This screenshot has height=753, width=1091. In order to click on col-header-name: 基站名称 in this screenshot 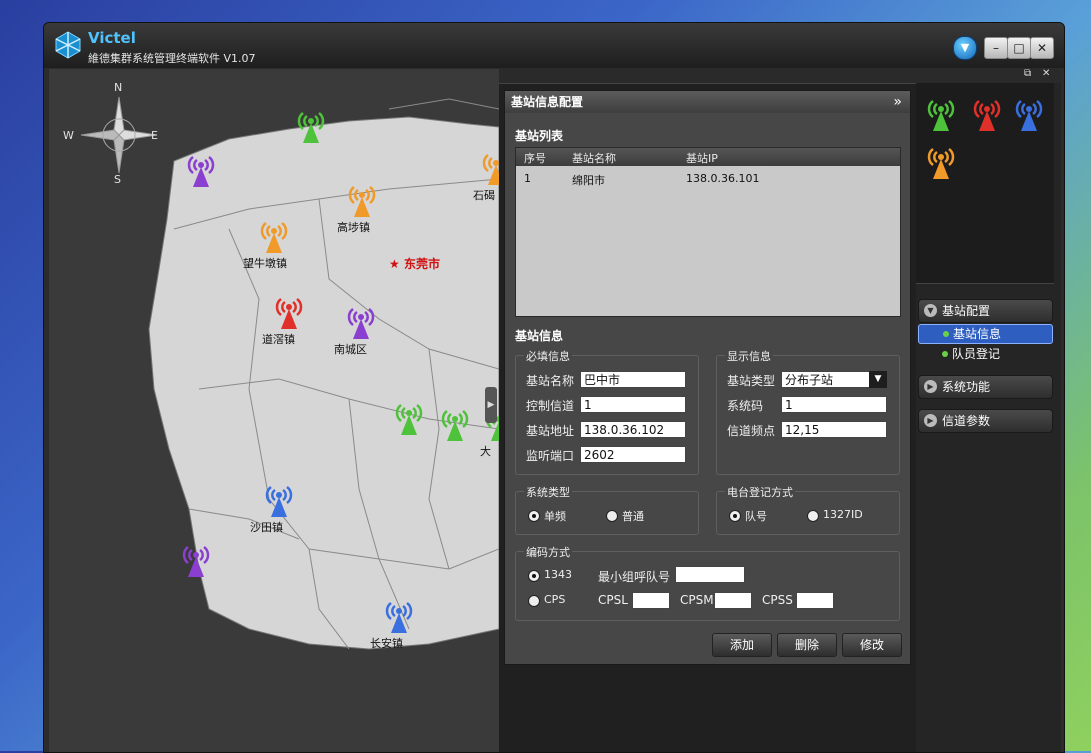, I will do `click(594, 158)`.